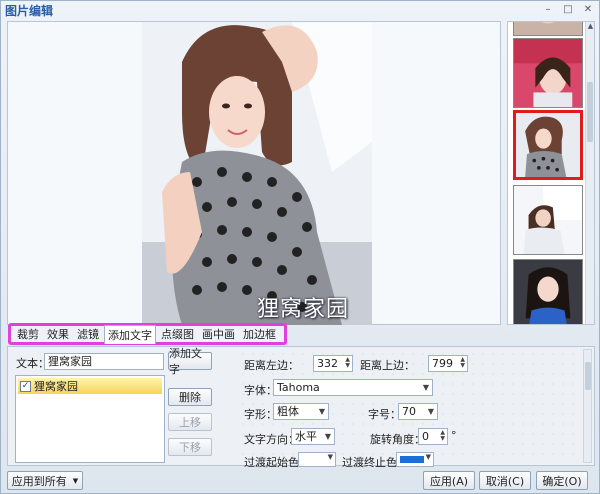  I want to click on title-bar: 图片编辑 – □ ✕, so click(300, 10).